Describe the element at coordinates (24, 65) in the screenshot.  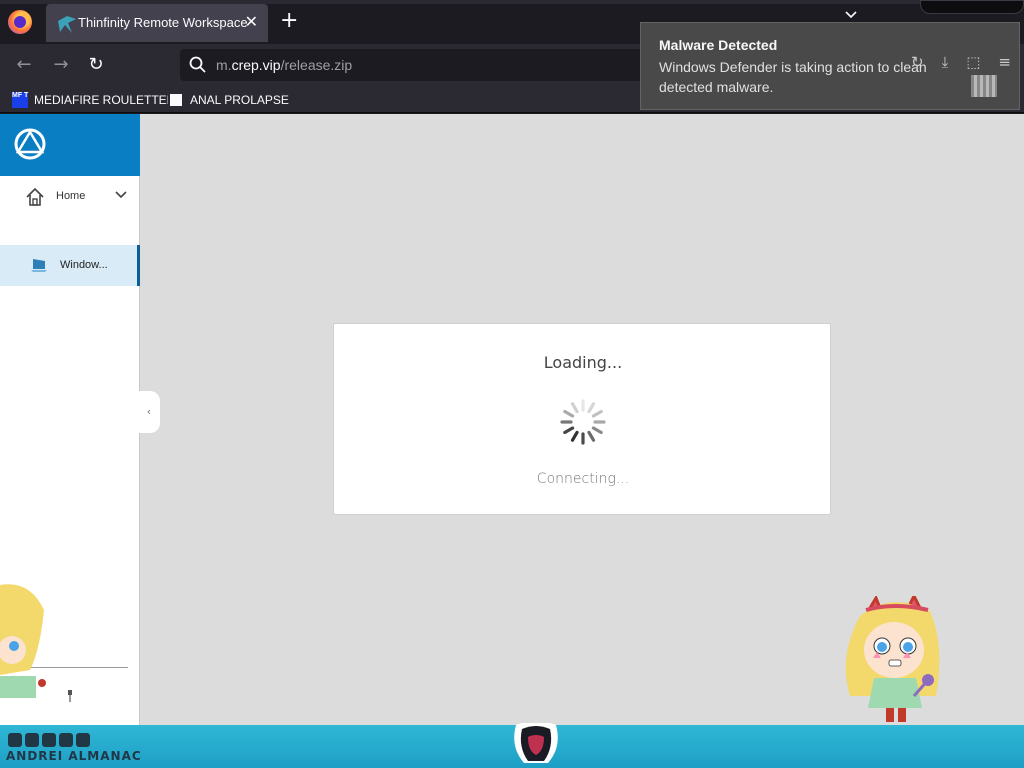
I see `back-button: ←` at that location.